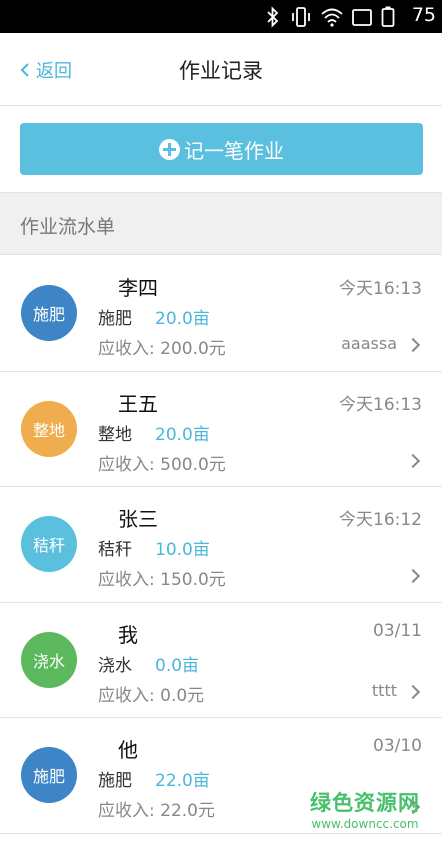  I want to click on task-type-badge: 秸秆, so click(49, 544).